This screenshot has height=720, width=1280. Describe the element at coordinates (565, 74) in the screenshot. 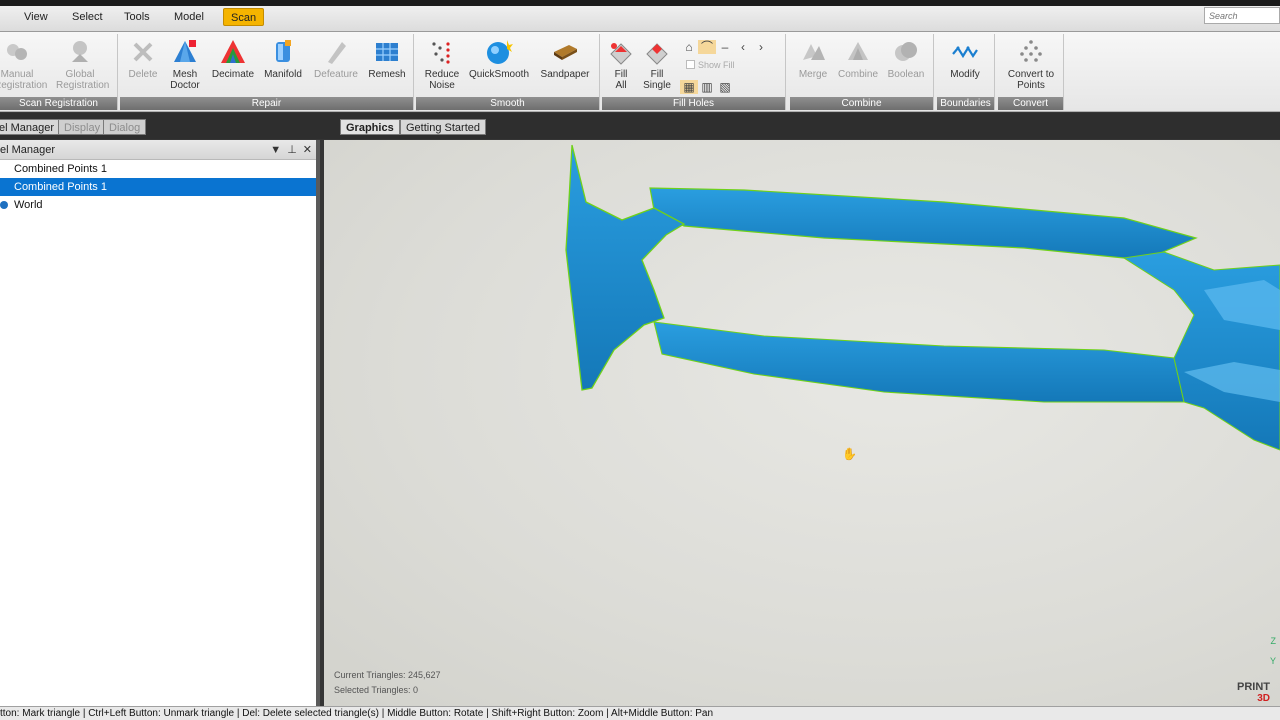

I see `sandpaper-label: Sandpaper` at that location.